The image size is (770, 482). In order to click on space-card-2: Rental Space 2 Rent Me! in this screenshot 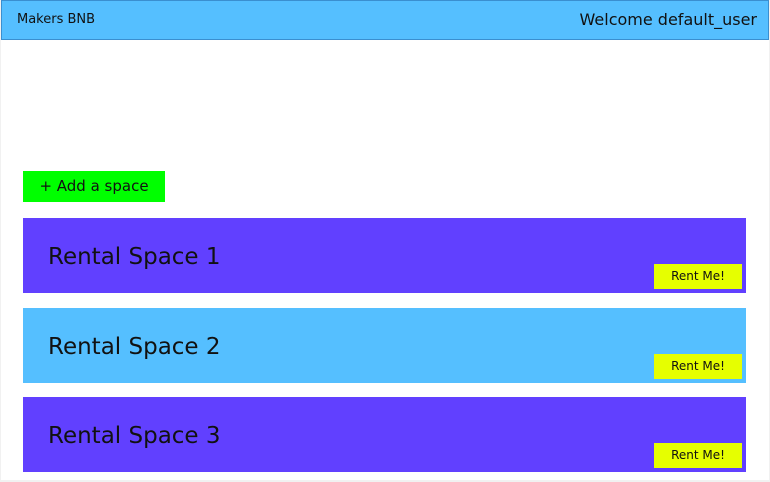, I will do `click(384, 345)`.